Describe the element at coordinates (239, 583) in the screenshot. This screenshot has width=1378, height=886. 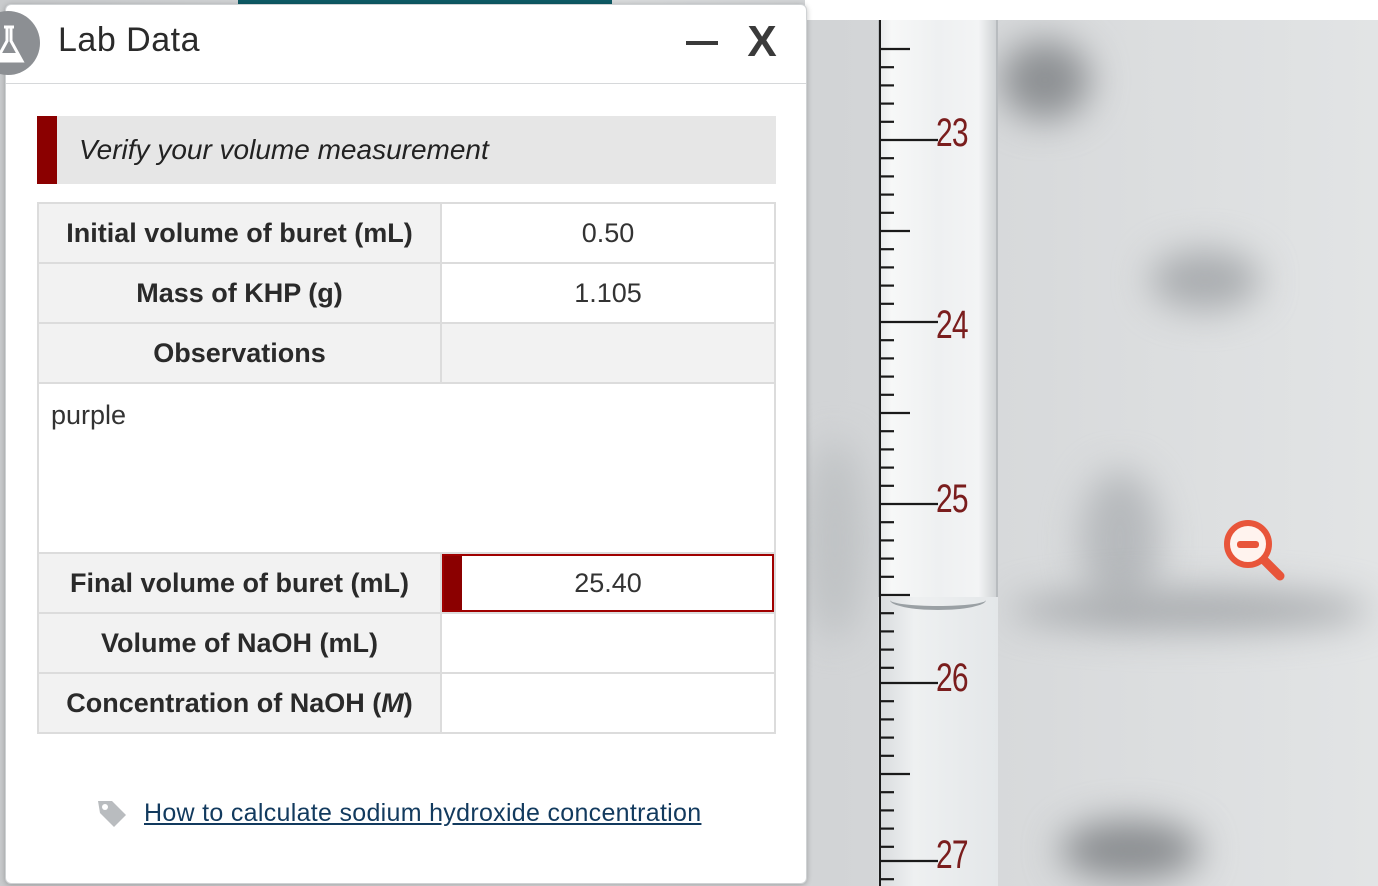
I see `final-volume-label: Final volume of buret (mL)` at that location.